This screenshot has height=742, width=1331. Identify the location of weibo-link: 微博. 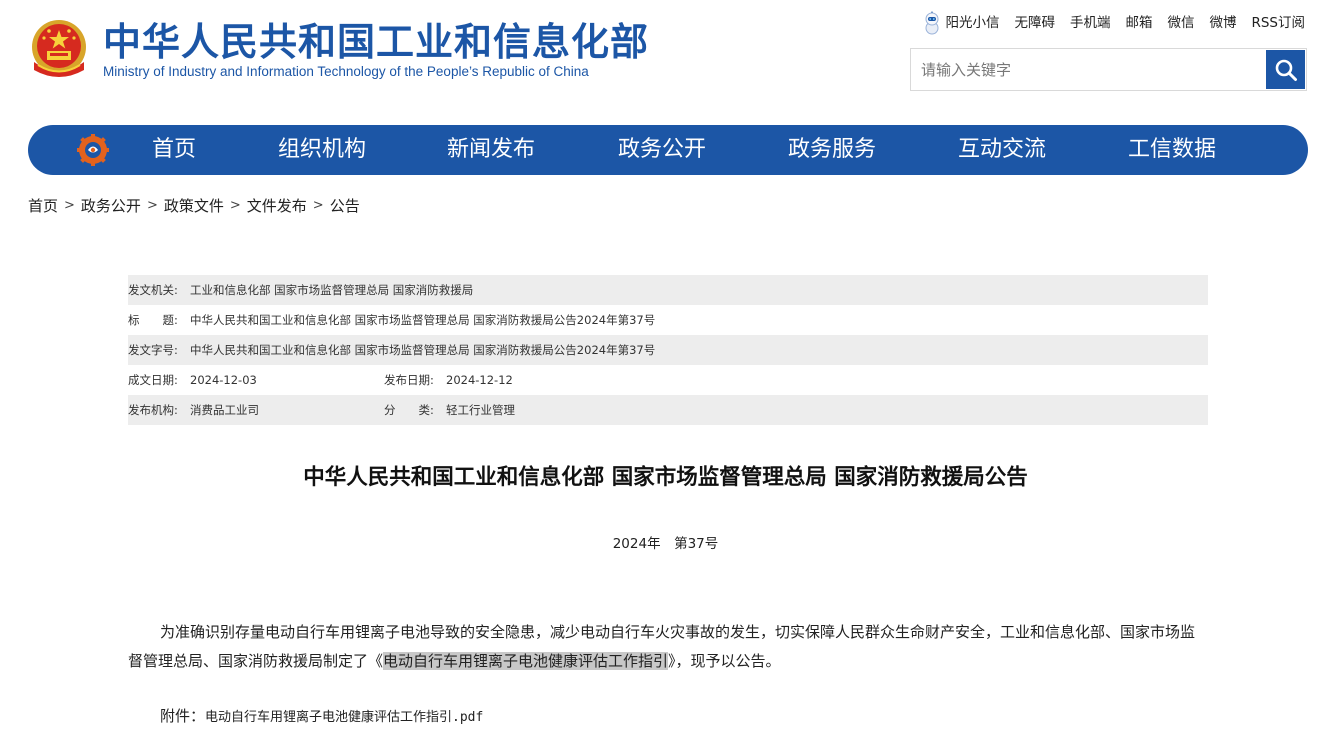
(1222, 23).